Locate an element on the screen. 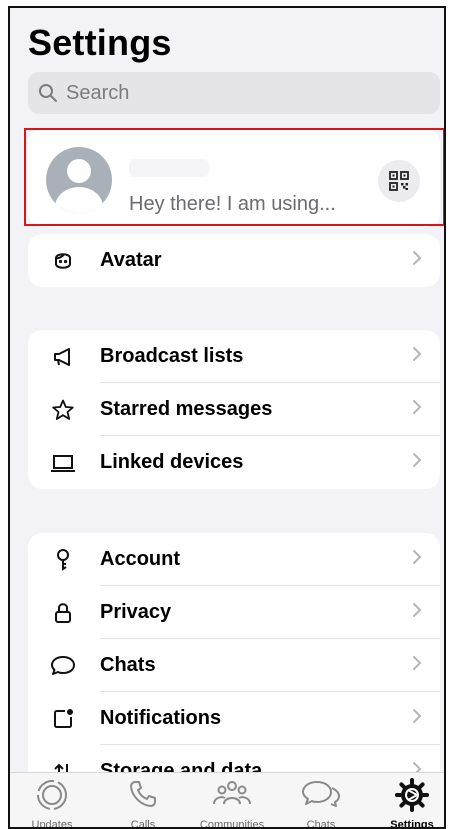 The image size is (453, 829). settings-row-label: Notifications is located at coordinates (161, 718).